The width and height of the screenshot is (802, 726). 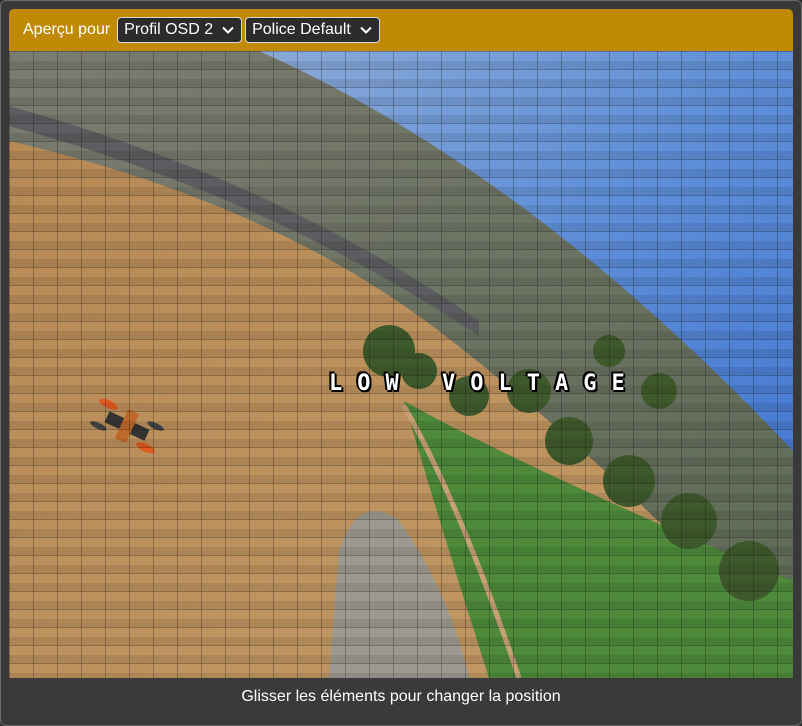 What do you see at coordinates (301, 29) in the screenshot?
I see `font-value: Police Default` at bounding box center [301, 29].